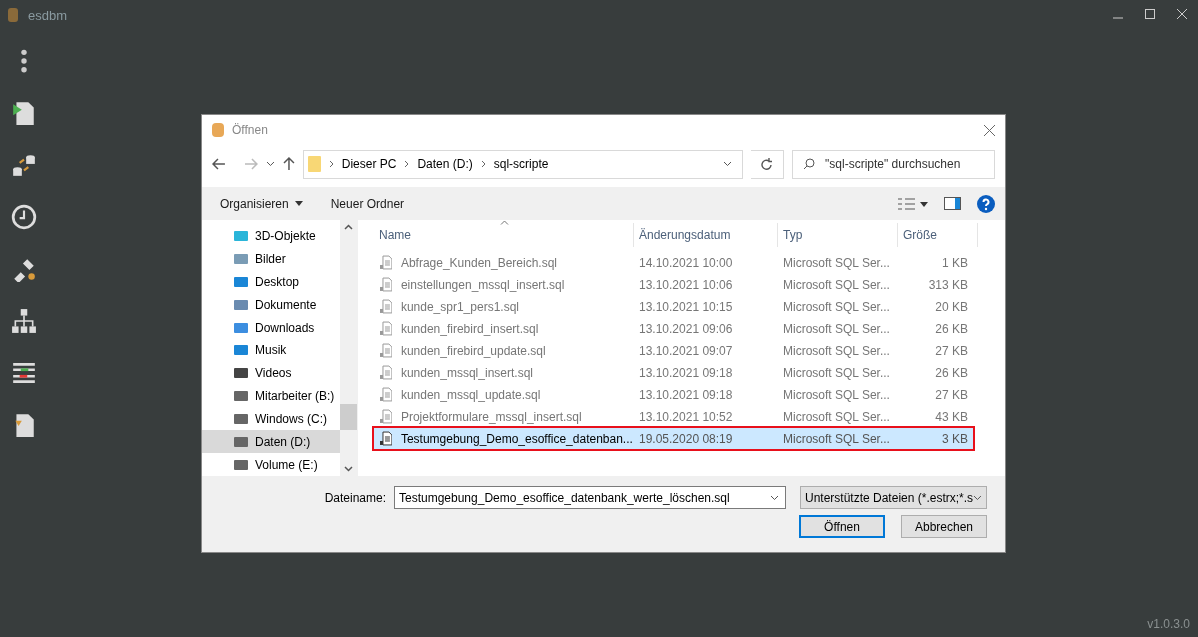  I want to click on organize-menu: Organisieren, so click(261, 203).